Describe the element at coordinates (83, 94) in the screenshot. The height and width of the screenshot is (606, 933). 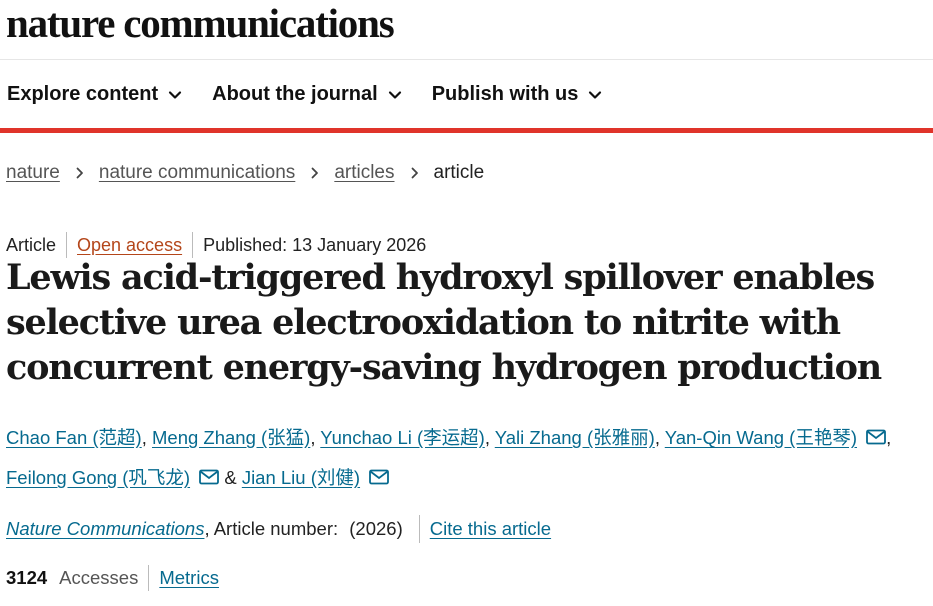
I see `nav-label: Explore content` at that location.